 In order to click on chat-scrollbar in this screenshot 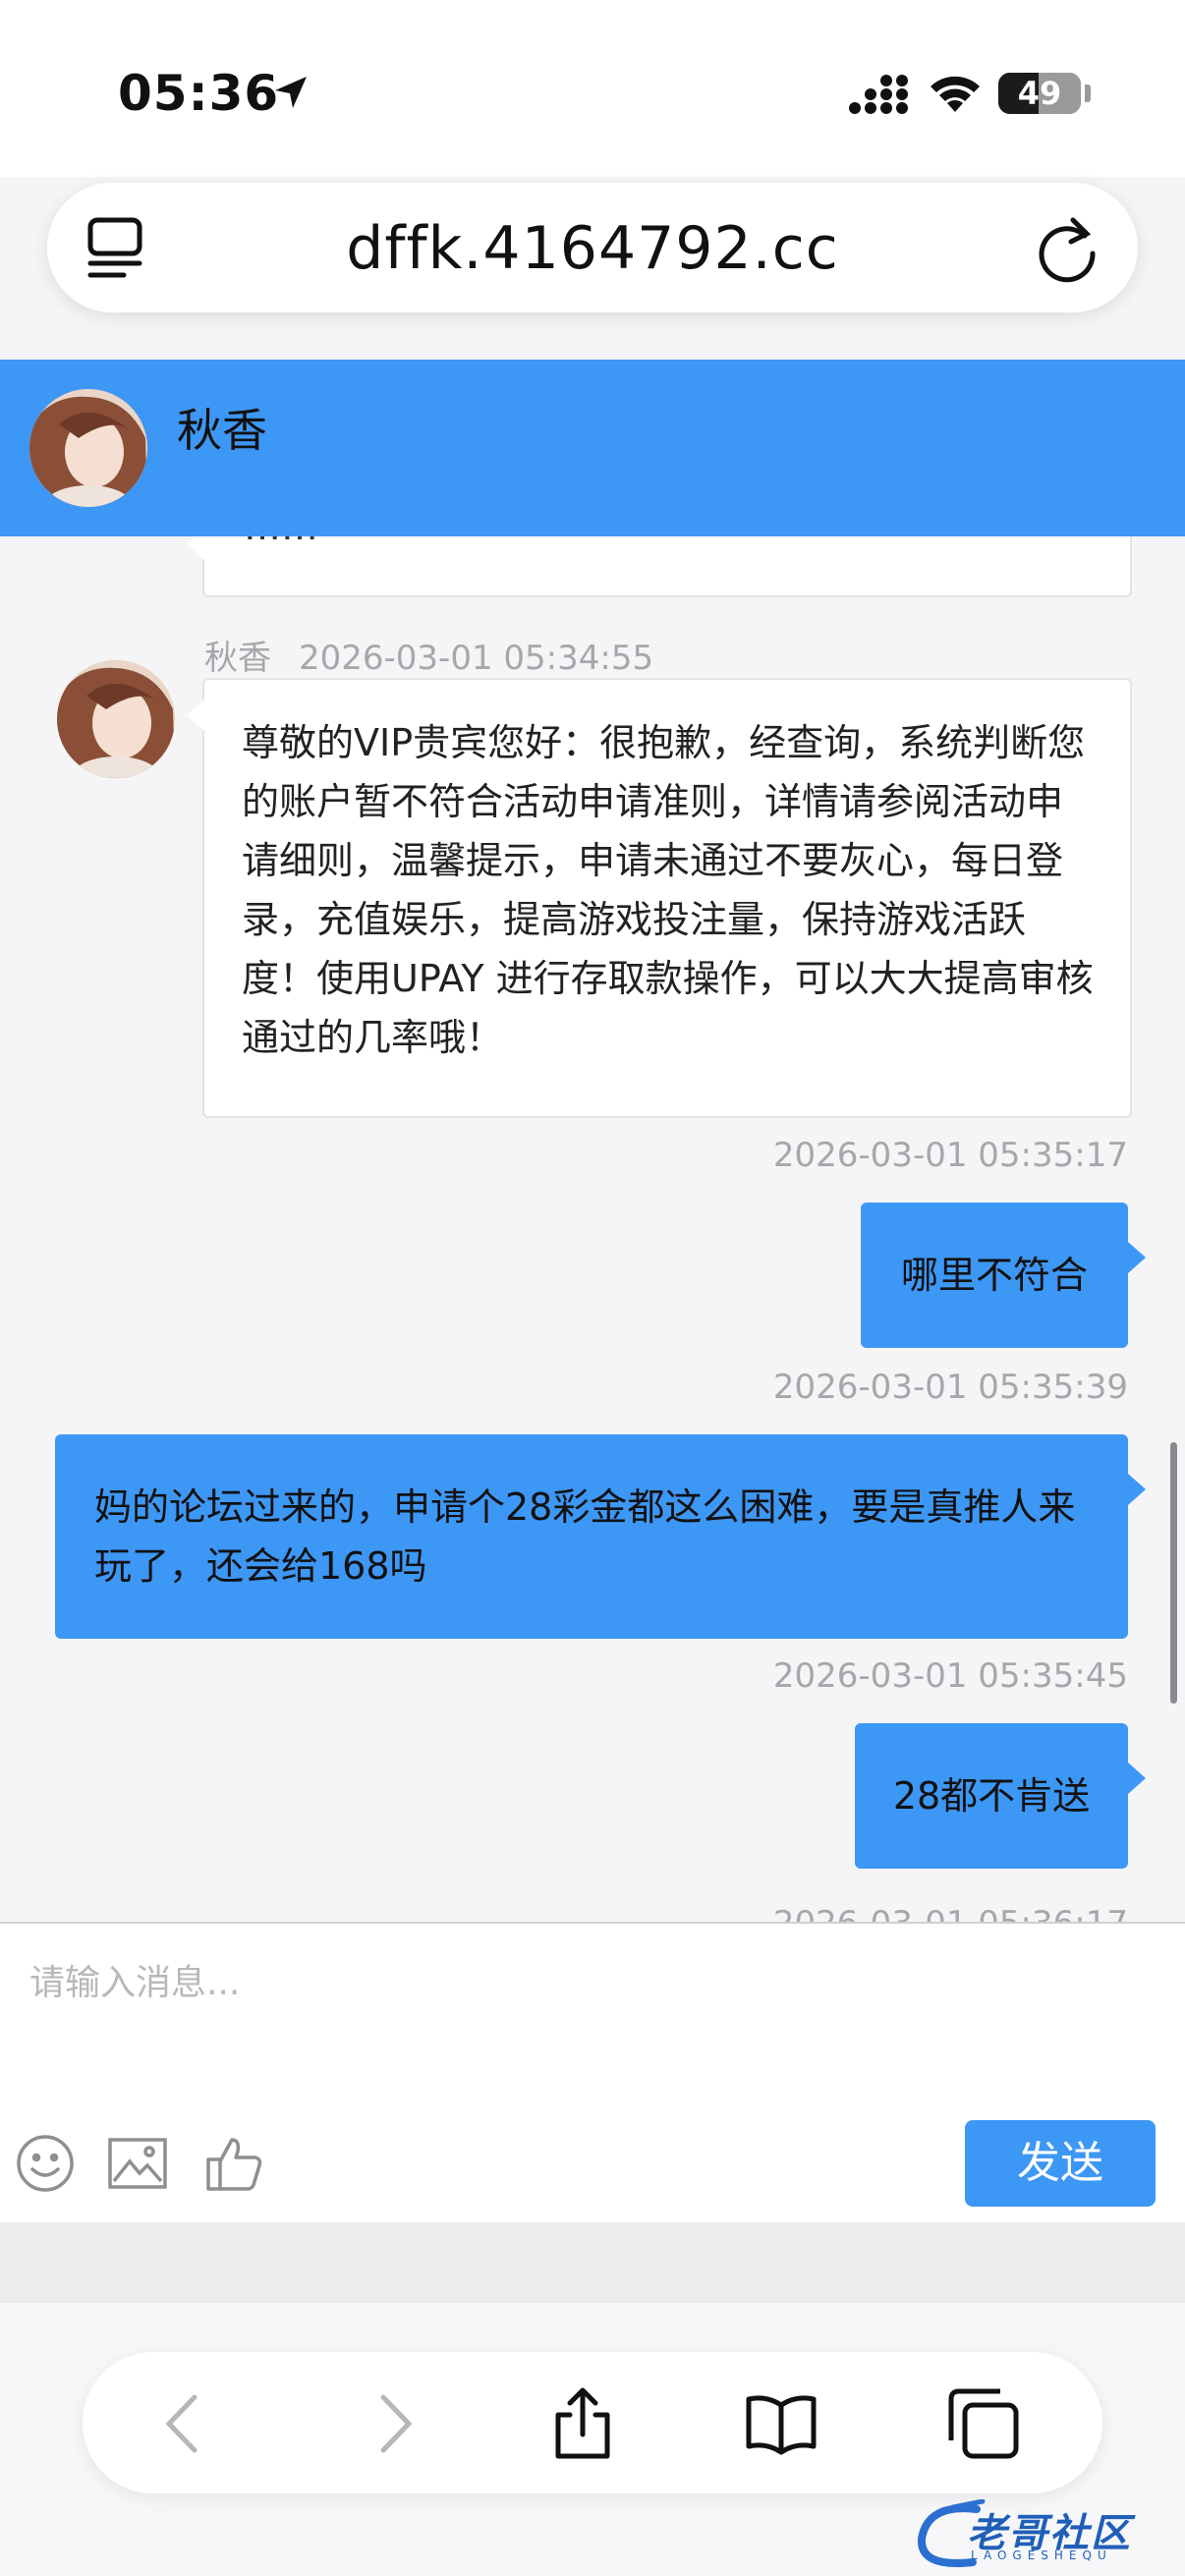, I will do `click(1173, 1573)`.